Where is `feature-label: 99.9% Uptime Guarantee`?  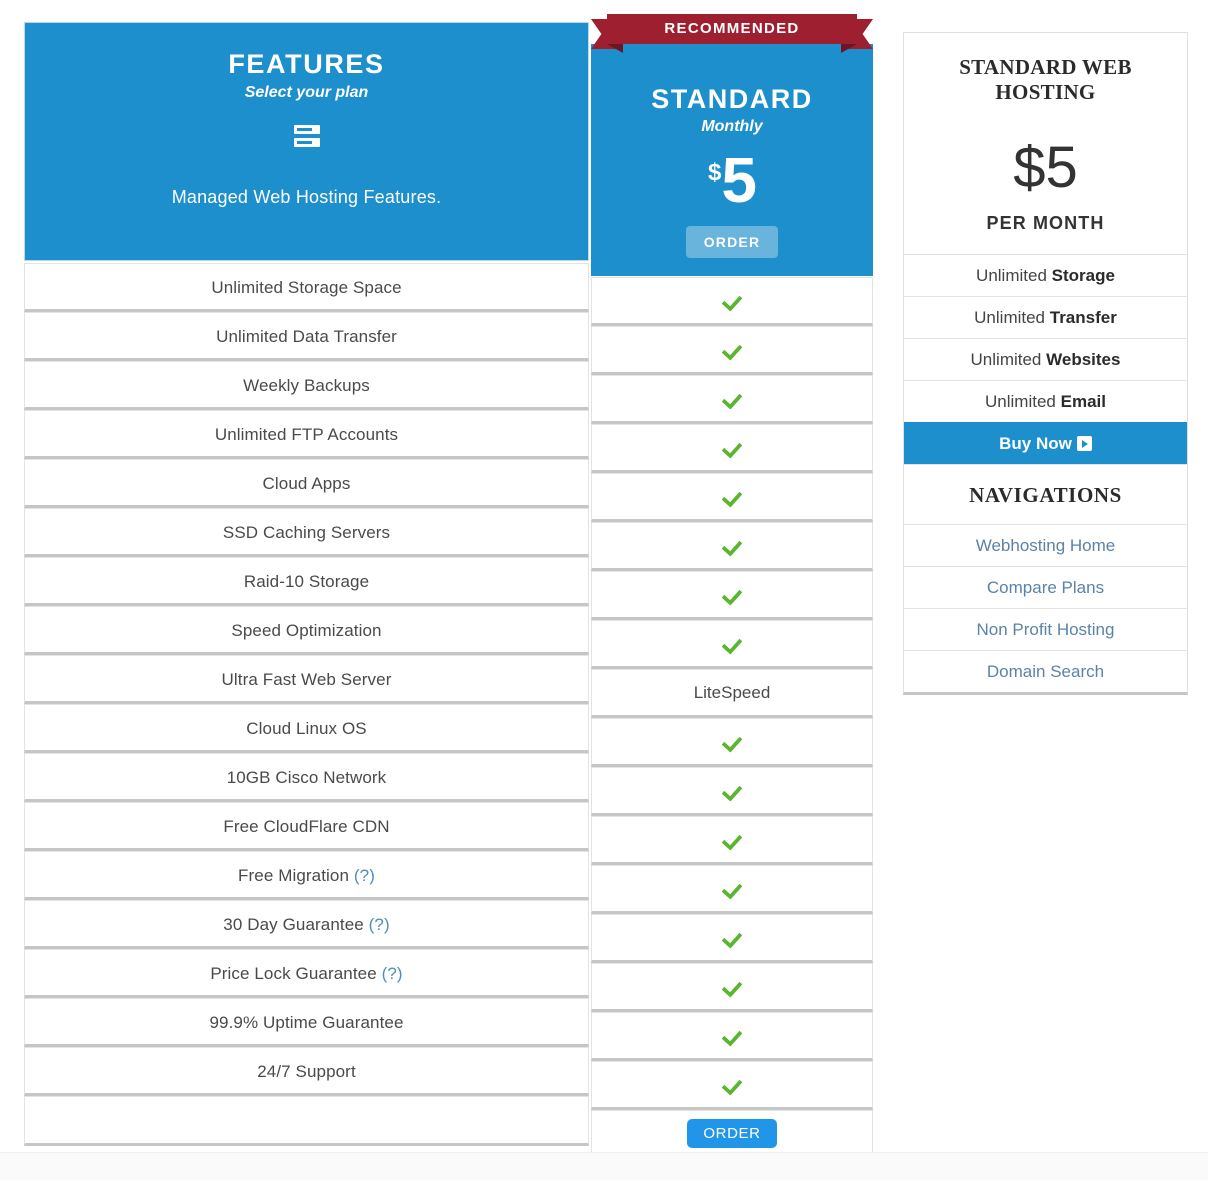 feature-label: 99.9% Uptime Guarantee is located at coordinates (306, 1022).